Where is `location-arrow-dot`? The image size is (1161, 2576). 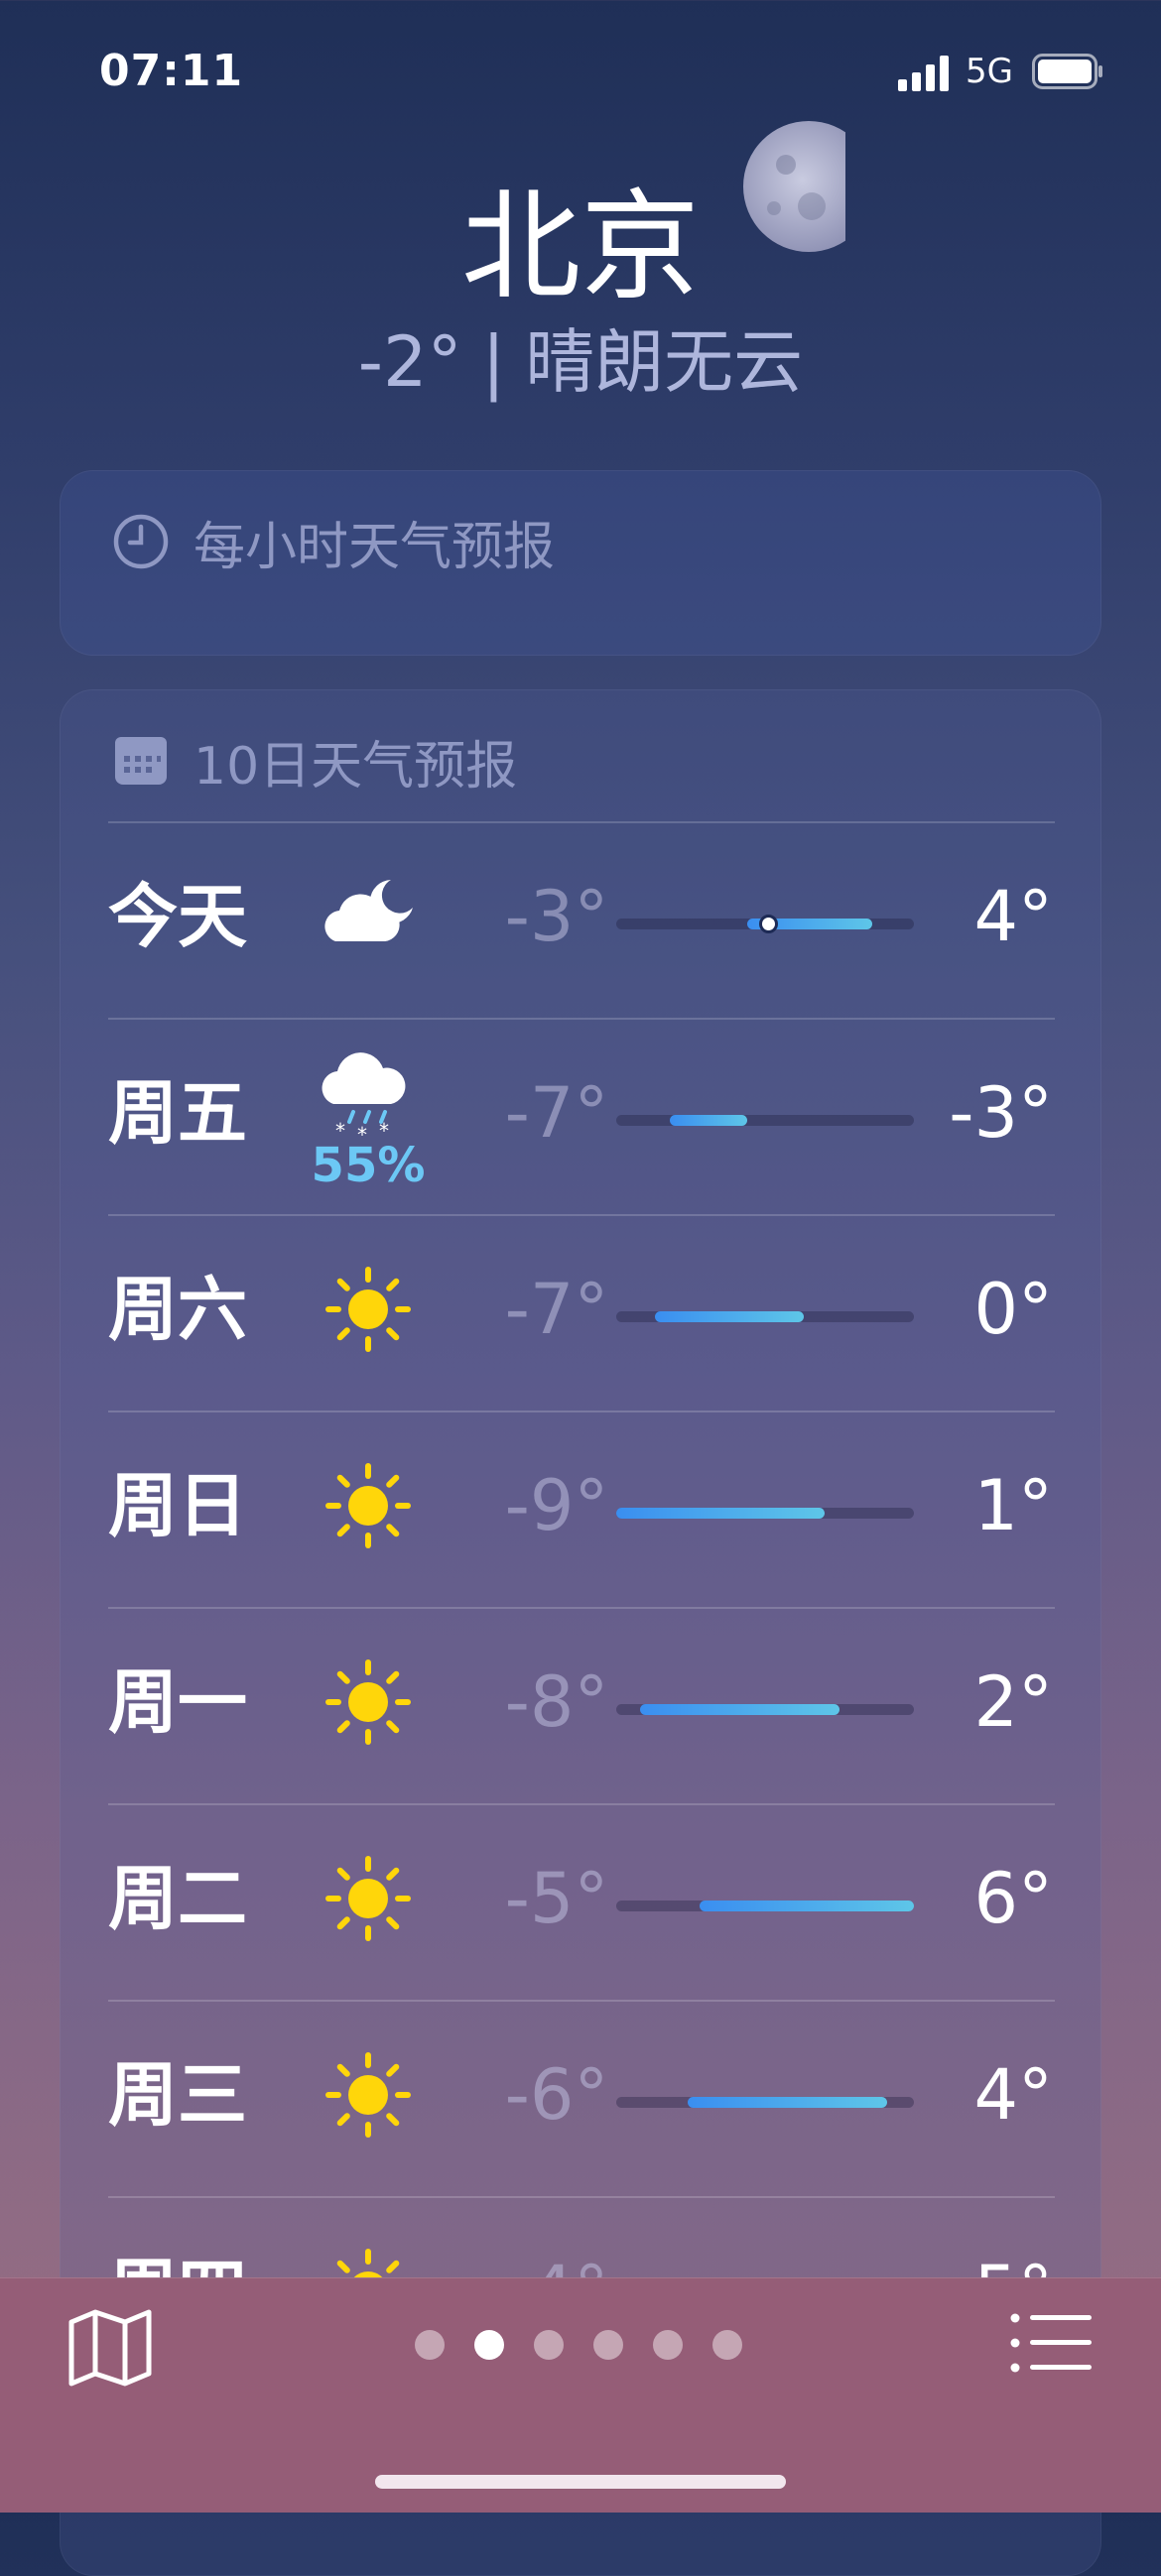
location-arrow-dot is located at coordinates (430, 2345).